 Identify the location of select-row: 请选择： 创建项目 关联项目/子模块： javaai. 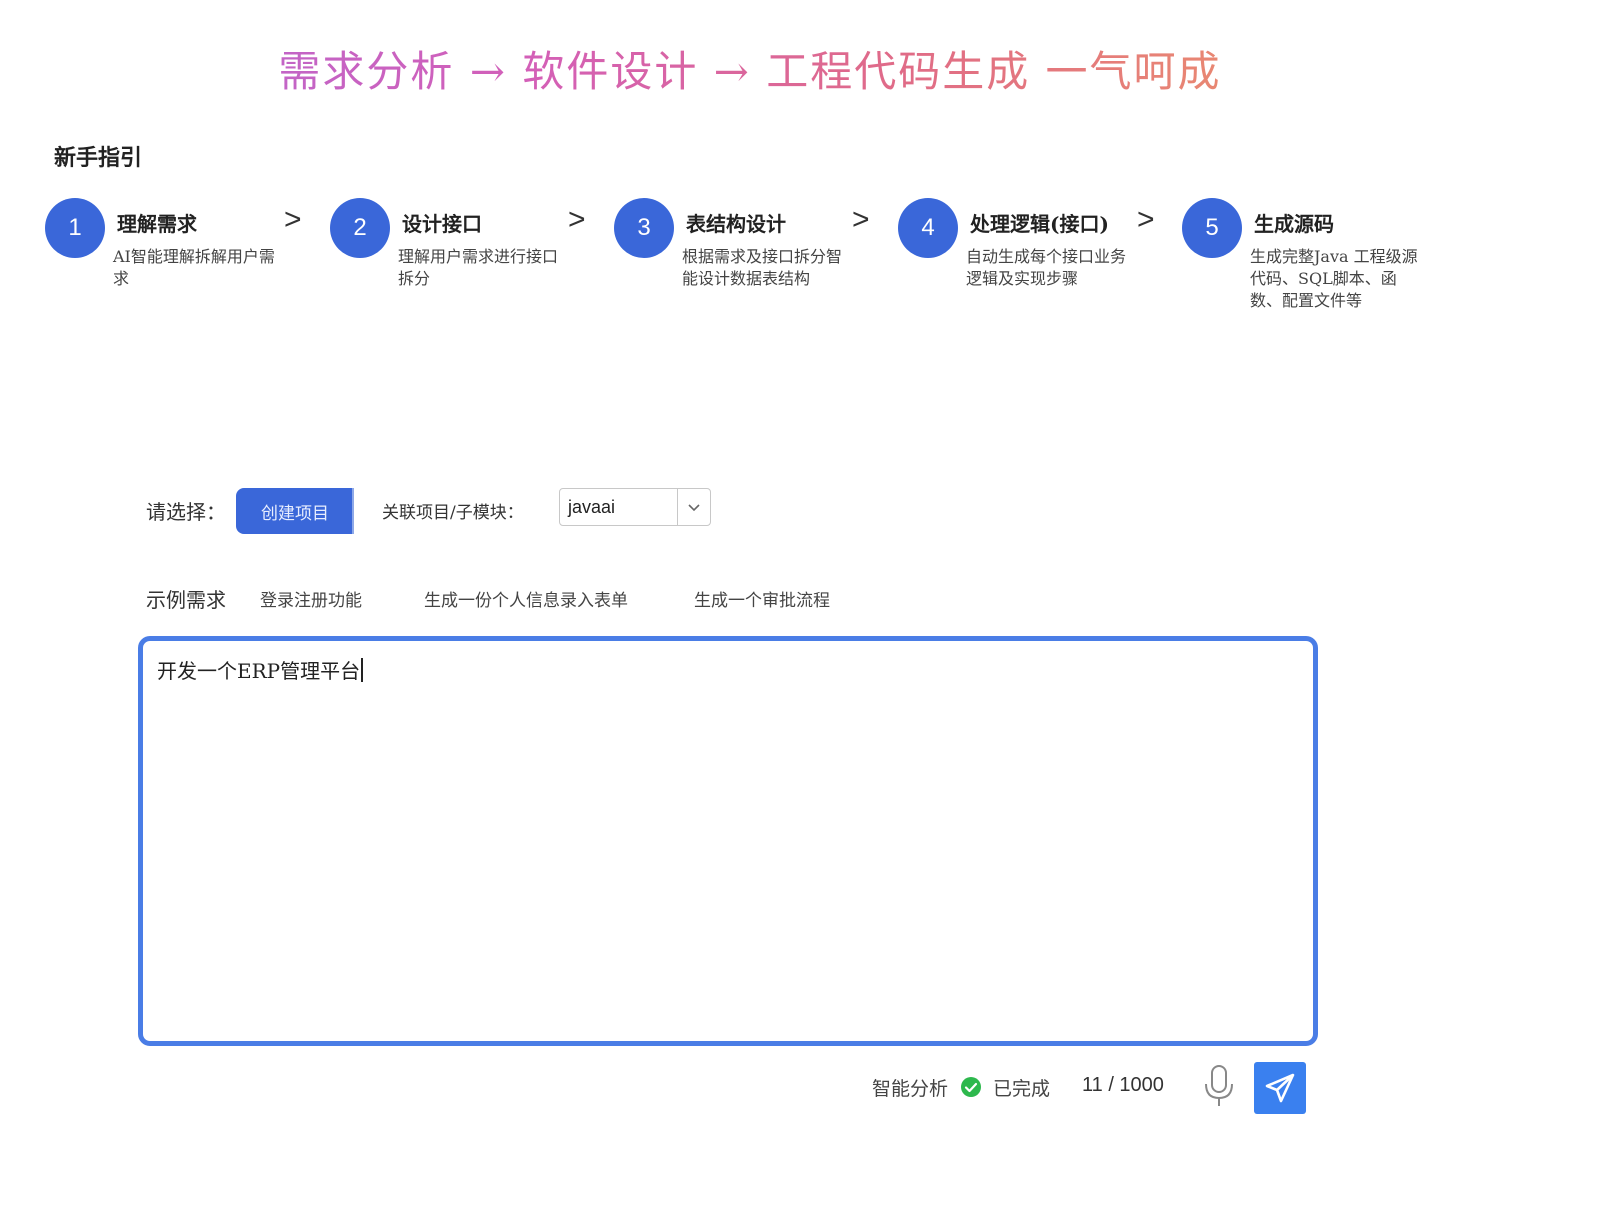
(798, 513).